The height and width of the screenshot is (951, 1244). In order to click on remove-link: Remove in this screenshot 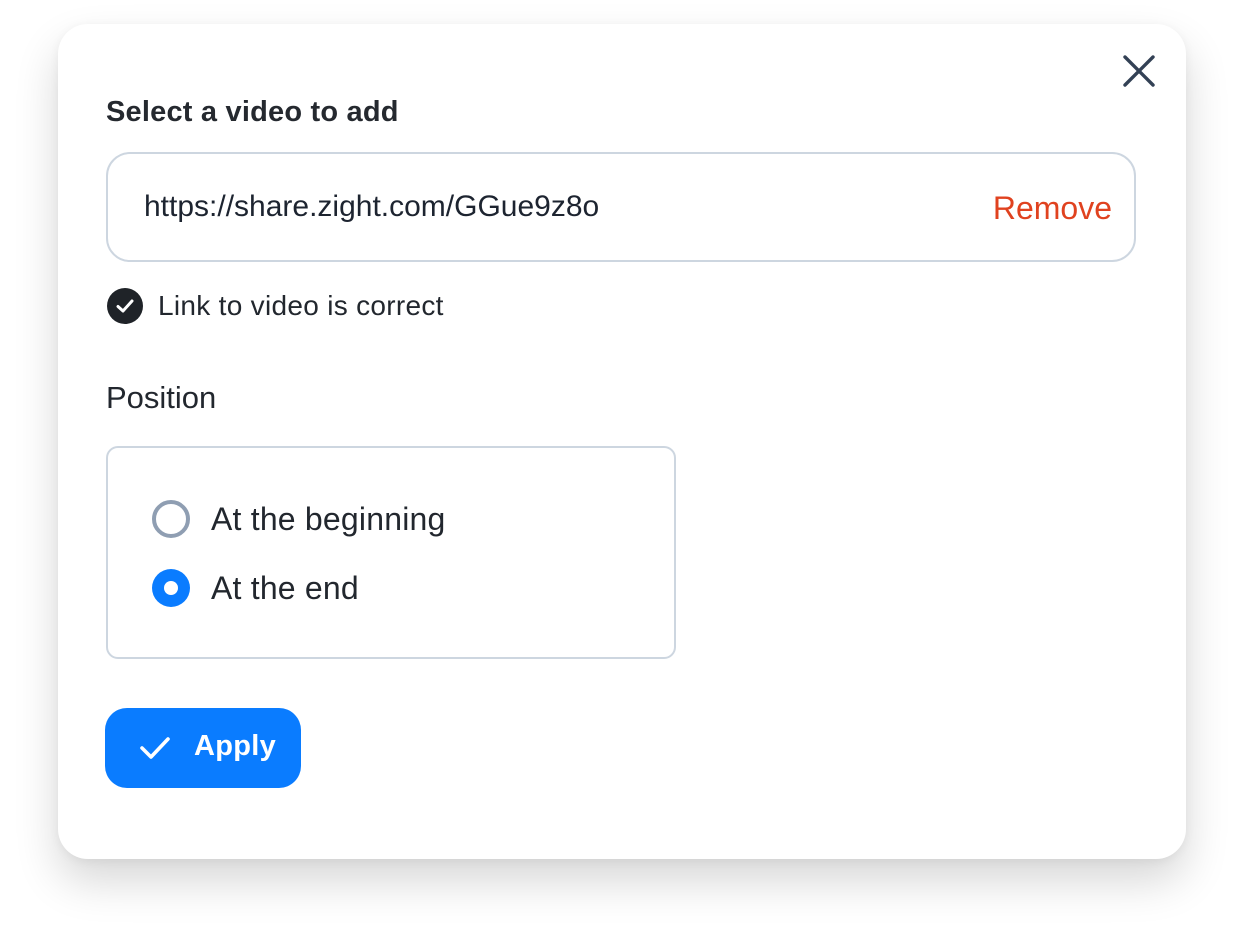, I will do `click(1052, 208)`.